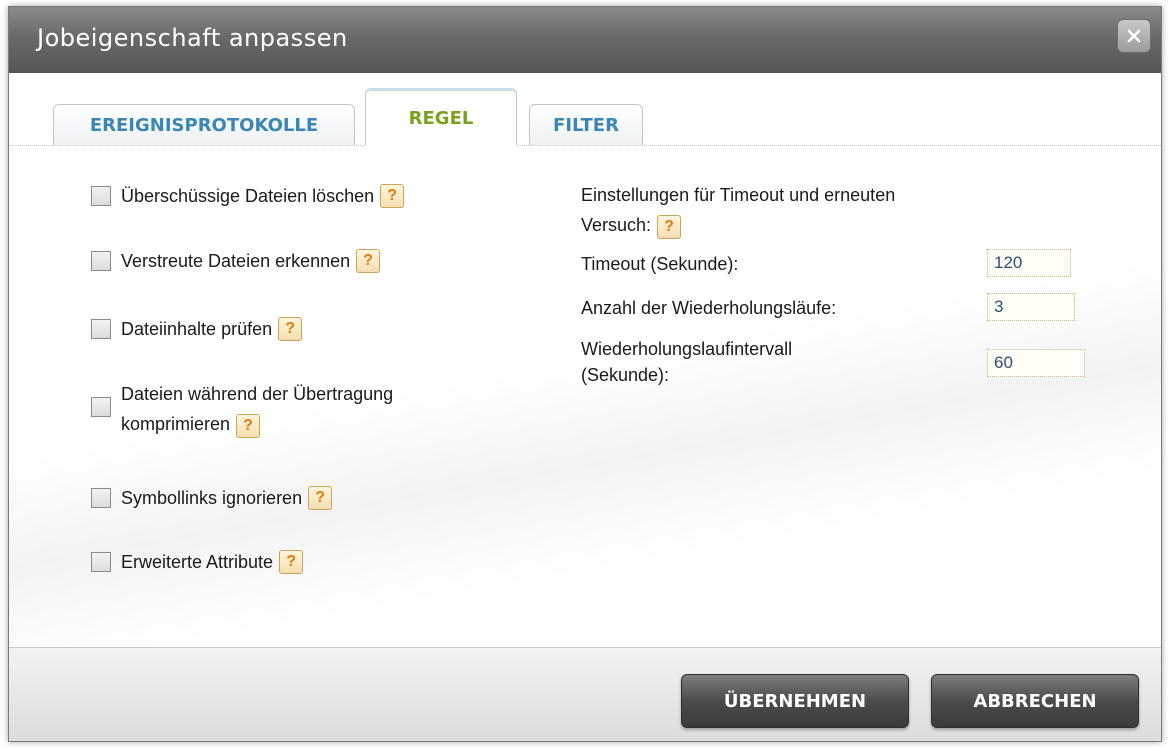 The height and width of the screenshot is (748, 1171). I want to click on verify-contents-checkbox, so click(101, 329).